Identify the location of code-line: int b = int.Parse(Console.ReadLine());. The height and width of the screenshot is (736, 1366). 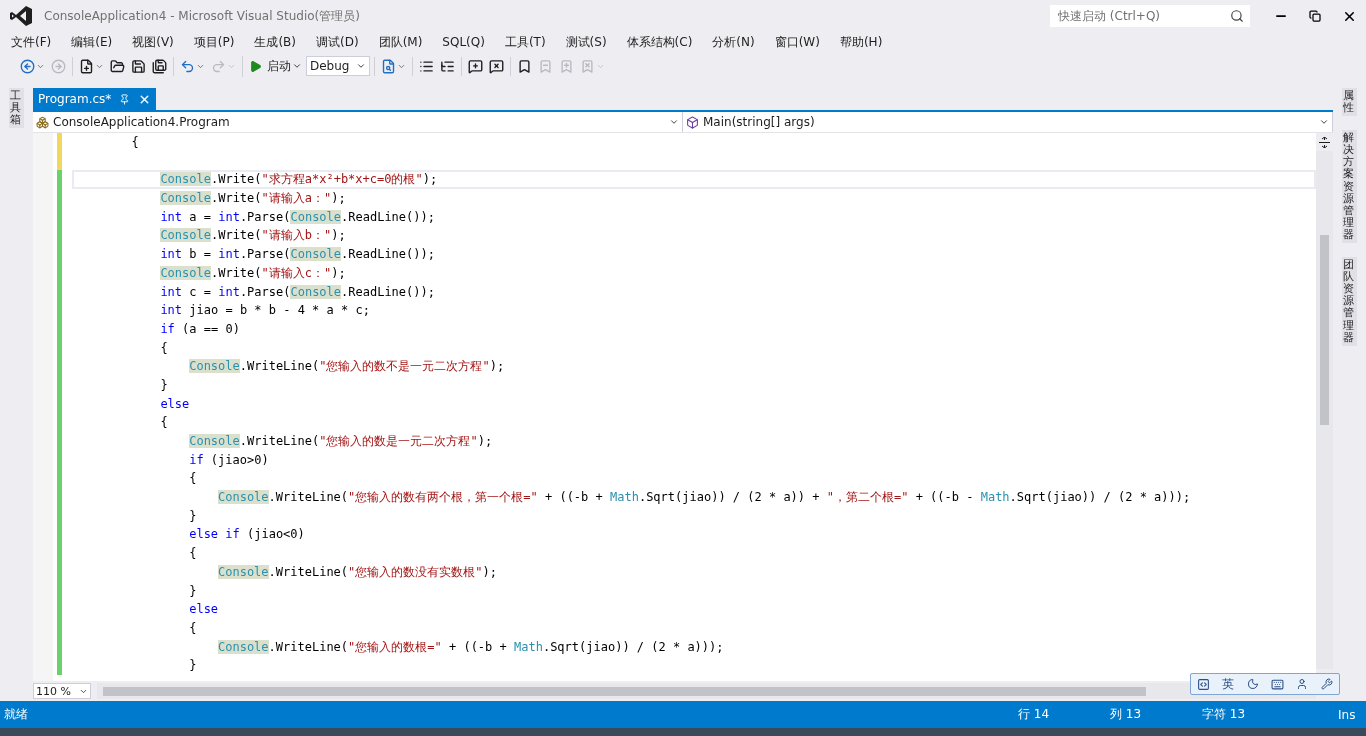
(297, 255).